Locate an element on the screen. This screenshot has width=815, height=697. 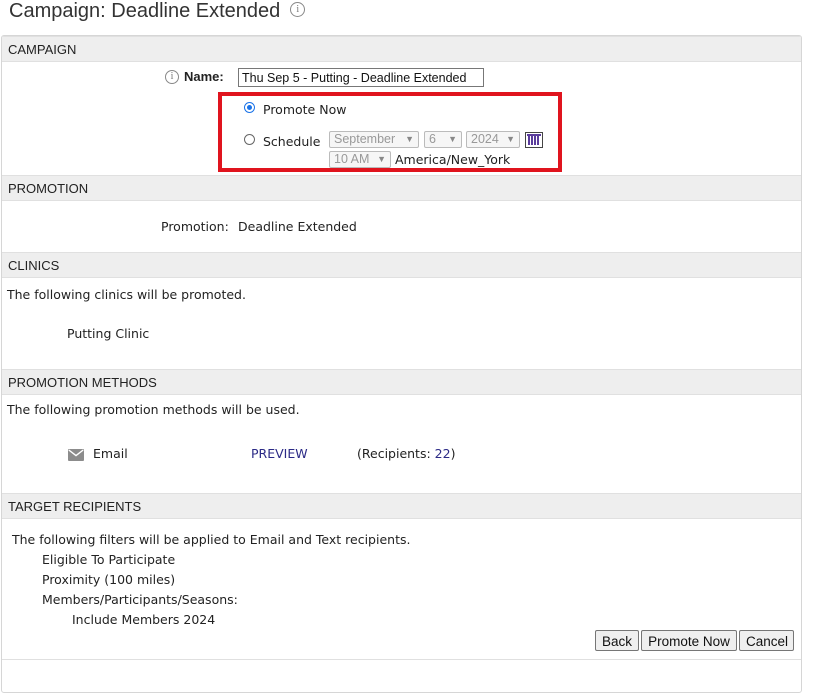
schedule-year-select: 2024 ▼ is located at coordinates (493, 139).